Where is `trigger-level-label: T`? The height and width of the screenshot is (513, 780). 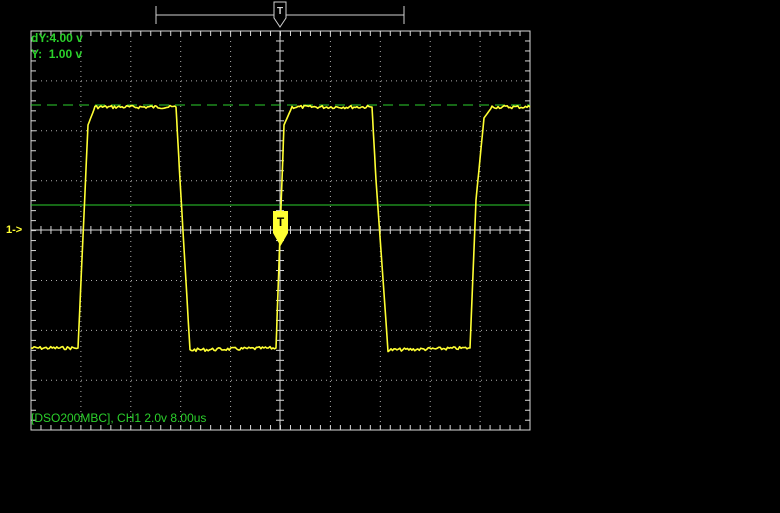
trigger-level-label: T is located at coordinates (281, 222).